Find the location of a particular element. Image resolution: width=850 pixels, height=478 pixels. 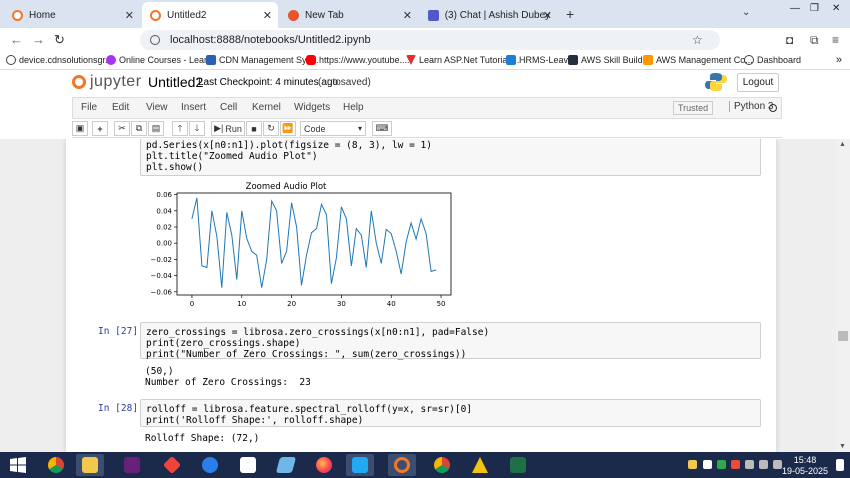

move-up-button: 🡑 is located at coordinates (180, 128).